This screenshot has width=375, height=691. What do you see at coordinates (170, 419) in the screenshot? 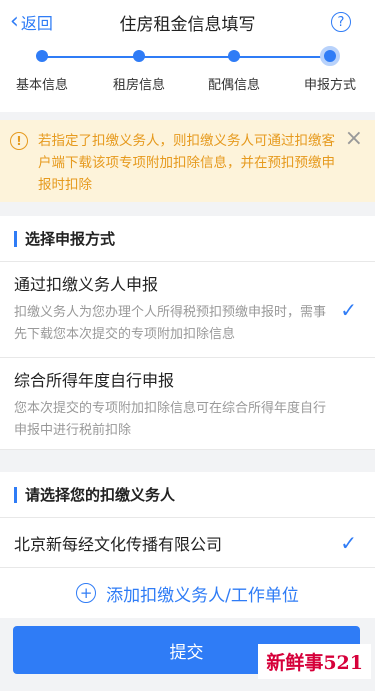
I see `option-description: 您本次提交的专项附加扣除信息可在综合所得年度自行申报中进行税前扣除` at bounding box center [170, 419].